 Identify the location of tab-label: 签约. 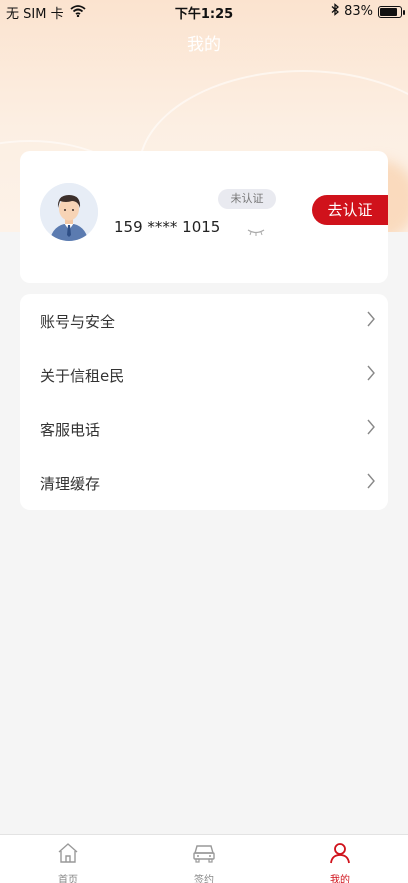
(204, 879).